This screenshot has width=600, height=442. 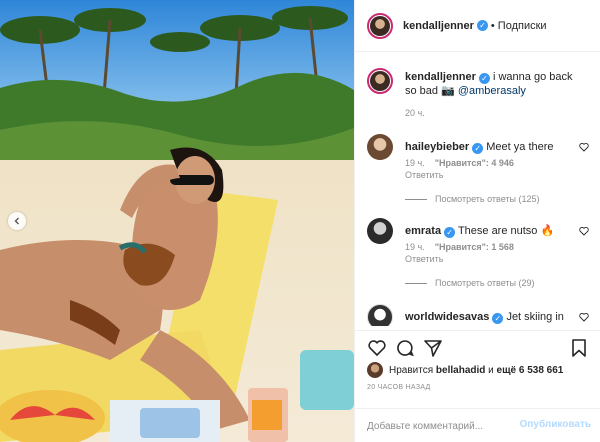 What do you see at coordinates (474, 247) in the screenshot?
I see `comment-likes: "Нравится": 1 568` at bounding box center [474, 247].